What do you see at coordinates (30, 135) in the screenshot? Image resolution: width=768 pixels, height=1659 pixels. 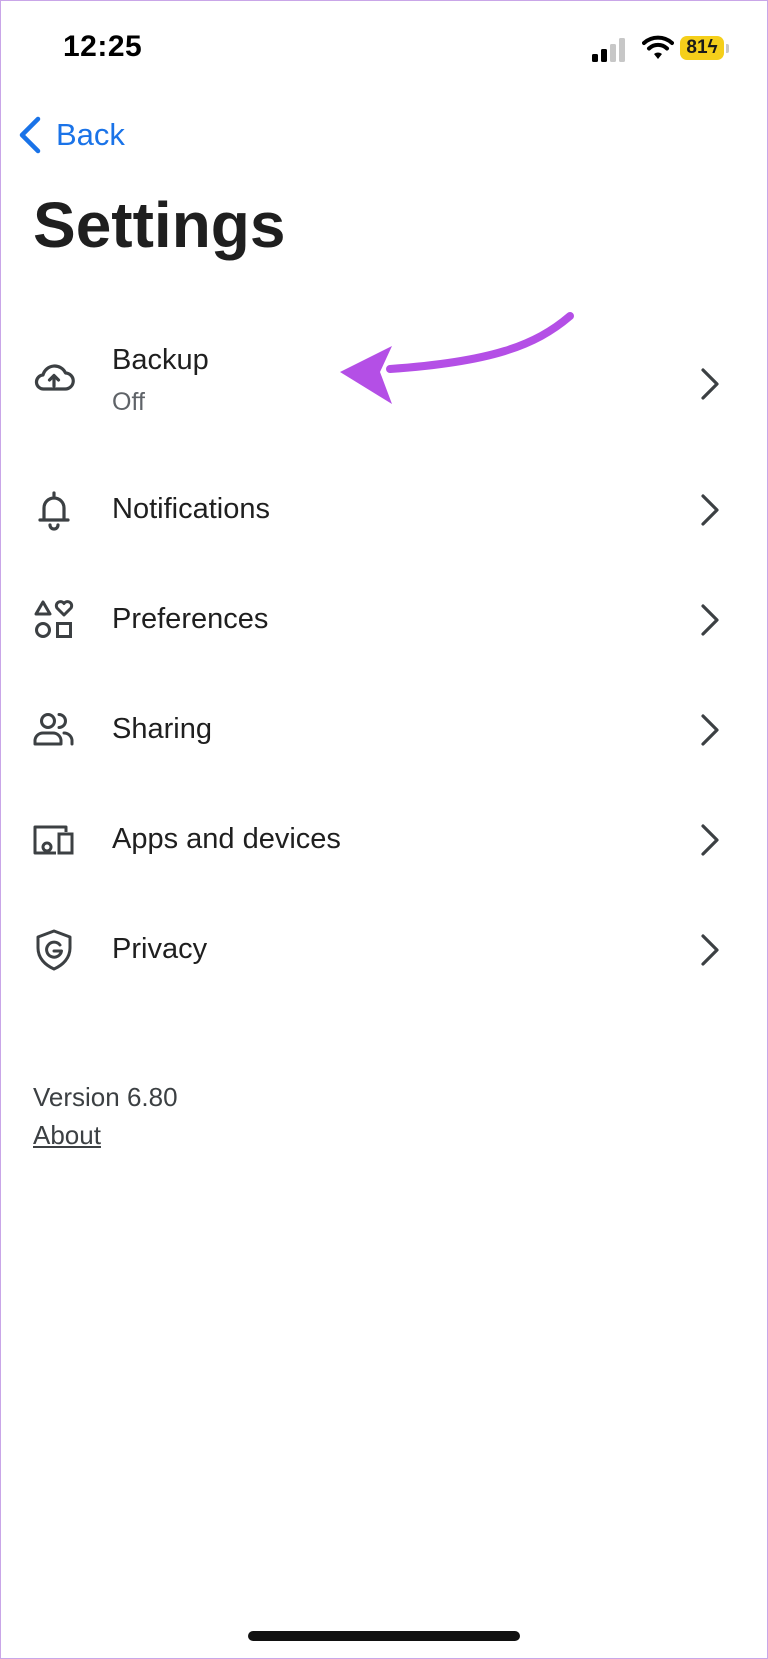 I see `chevron-left-icon` at bounding box center [30, 135].